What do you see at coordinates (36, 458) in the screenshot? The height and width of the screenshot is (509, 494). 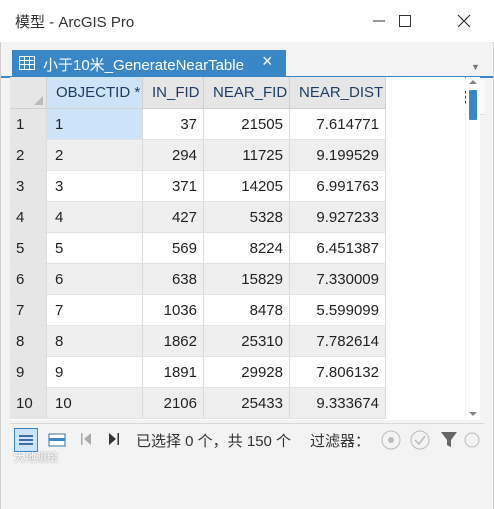 I see `watermark: 大地测绘` at bounding box center [36, 458].